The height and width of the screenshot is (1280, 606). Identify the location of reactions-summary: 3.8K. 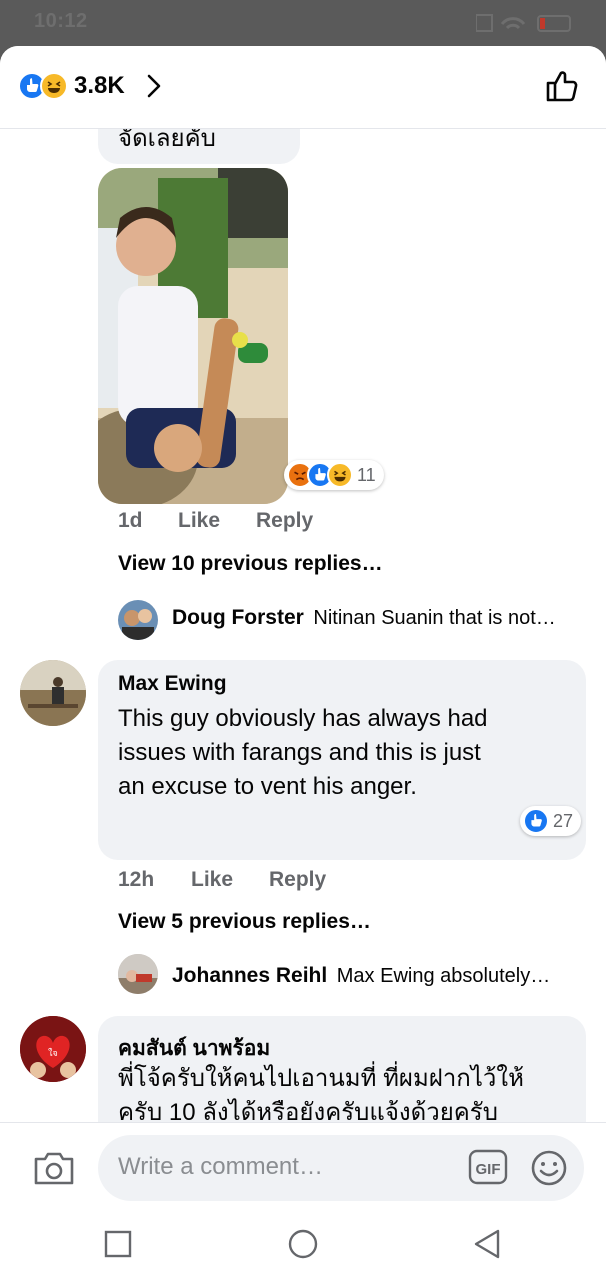
(93, 86).